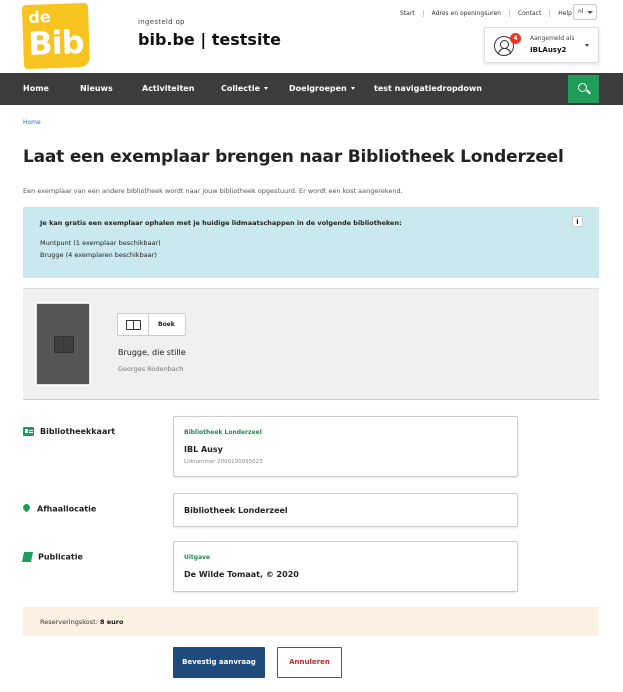  I want to click on material-type-label: Boek, so click(166, 324).